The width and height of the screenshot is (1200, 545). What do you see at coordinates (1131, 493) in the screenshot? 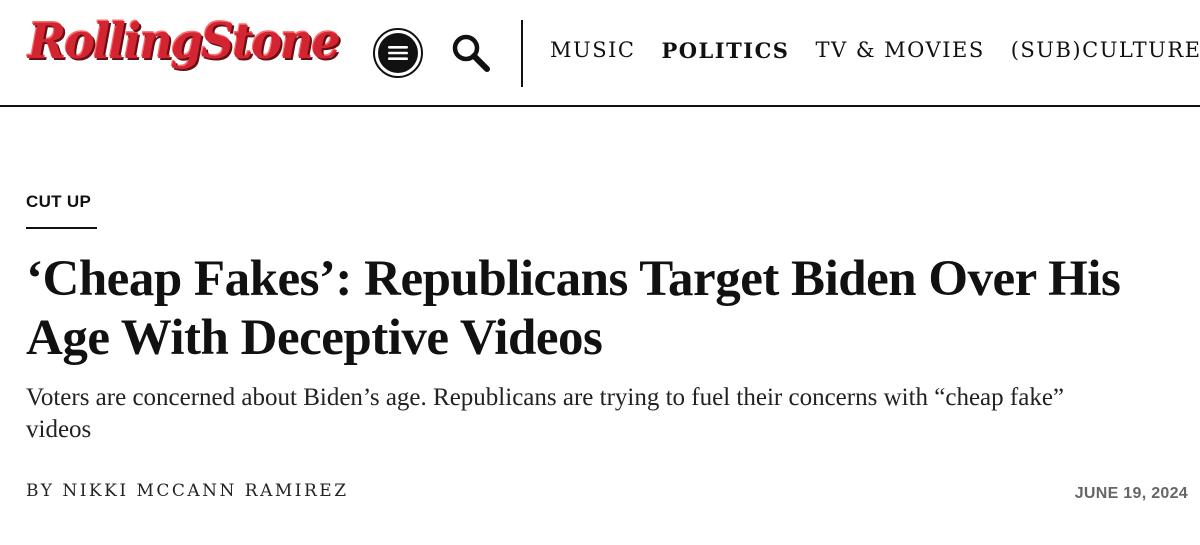
I see `publish-date: JUNE 19, 2024` at bounding box center [1131, 493].